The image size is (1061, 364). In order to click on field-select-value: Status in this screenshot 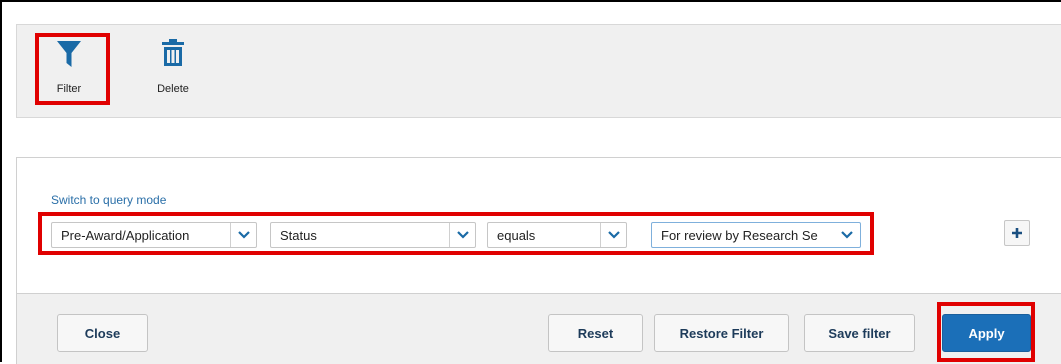, I will do `click(298, 235)`.